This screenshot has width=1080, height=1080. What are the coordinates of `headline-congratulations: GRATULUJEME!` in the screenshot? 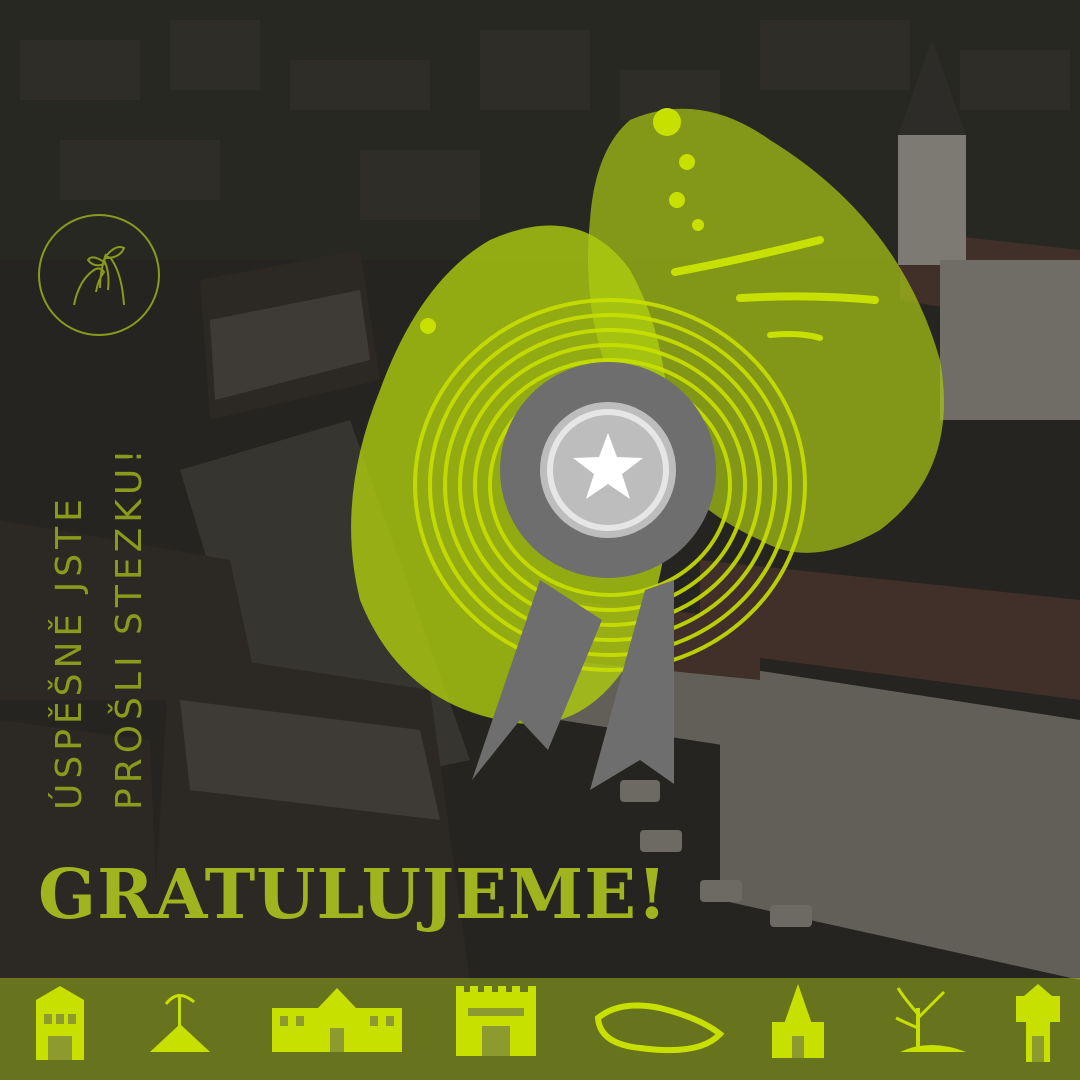 It's located at (353, 895).